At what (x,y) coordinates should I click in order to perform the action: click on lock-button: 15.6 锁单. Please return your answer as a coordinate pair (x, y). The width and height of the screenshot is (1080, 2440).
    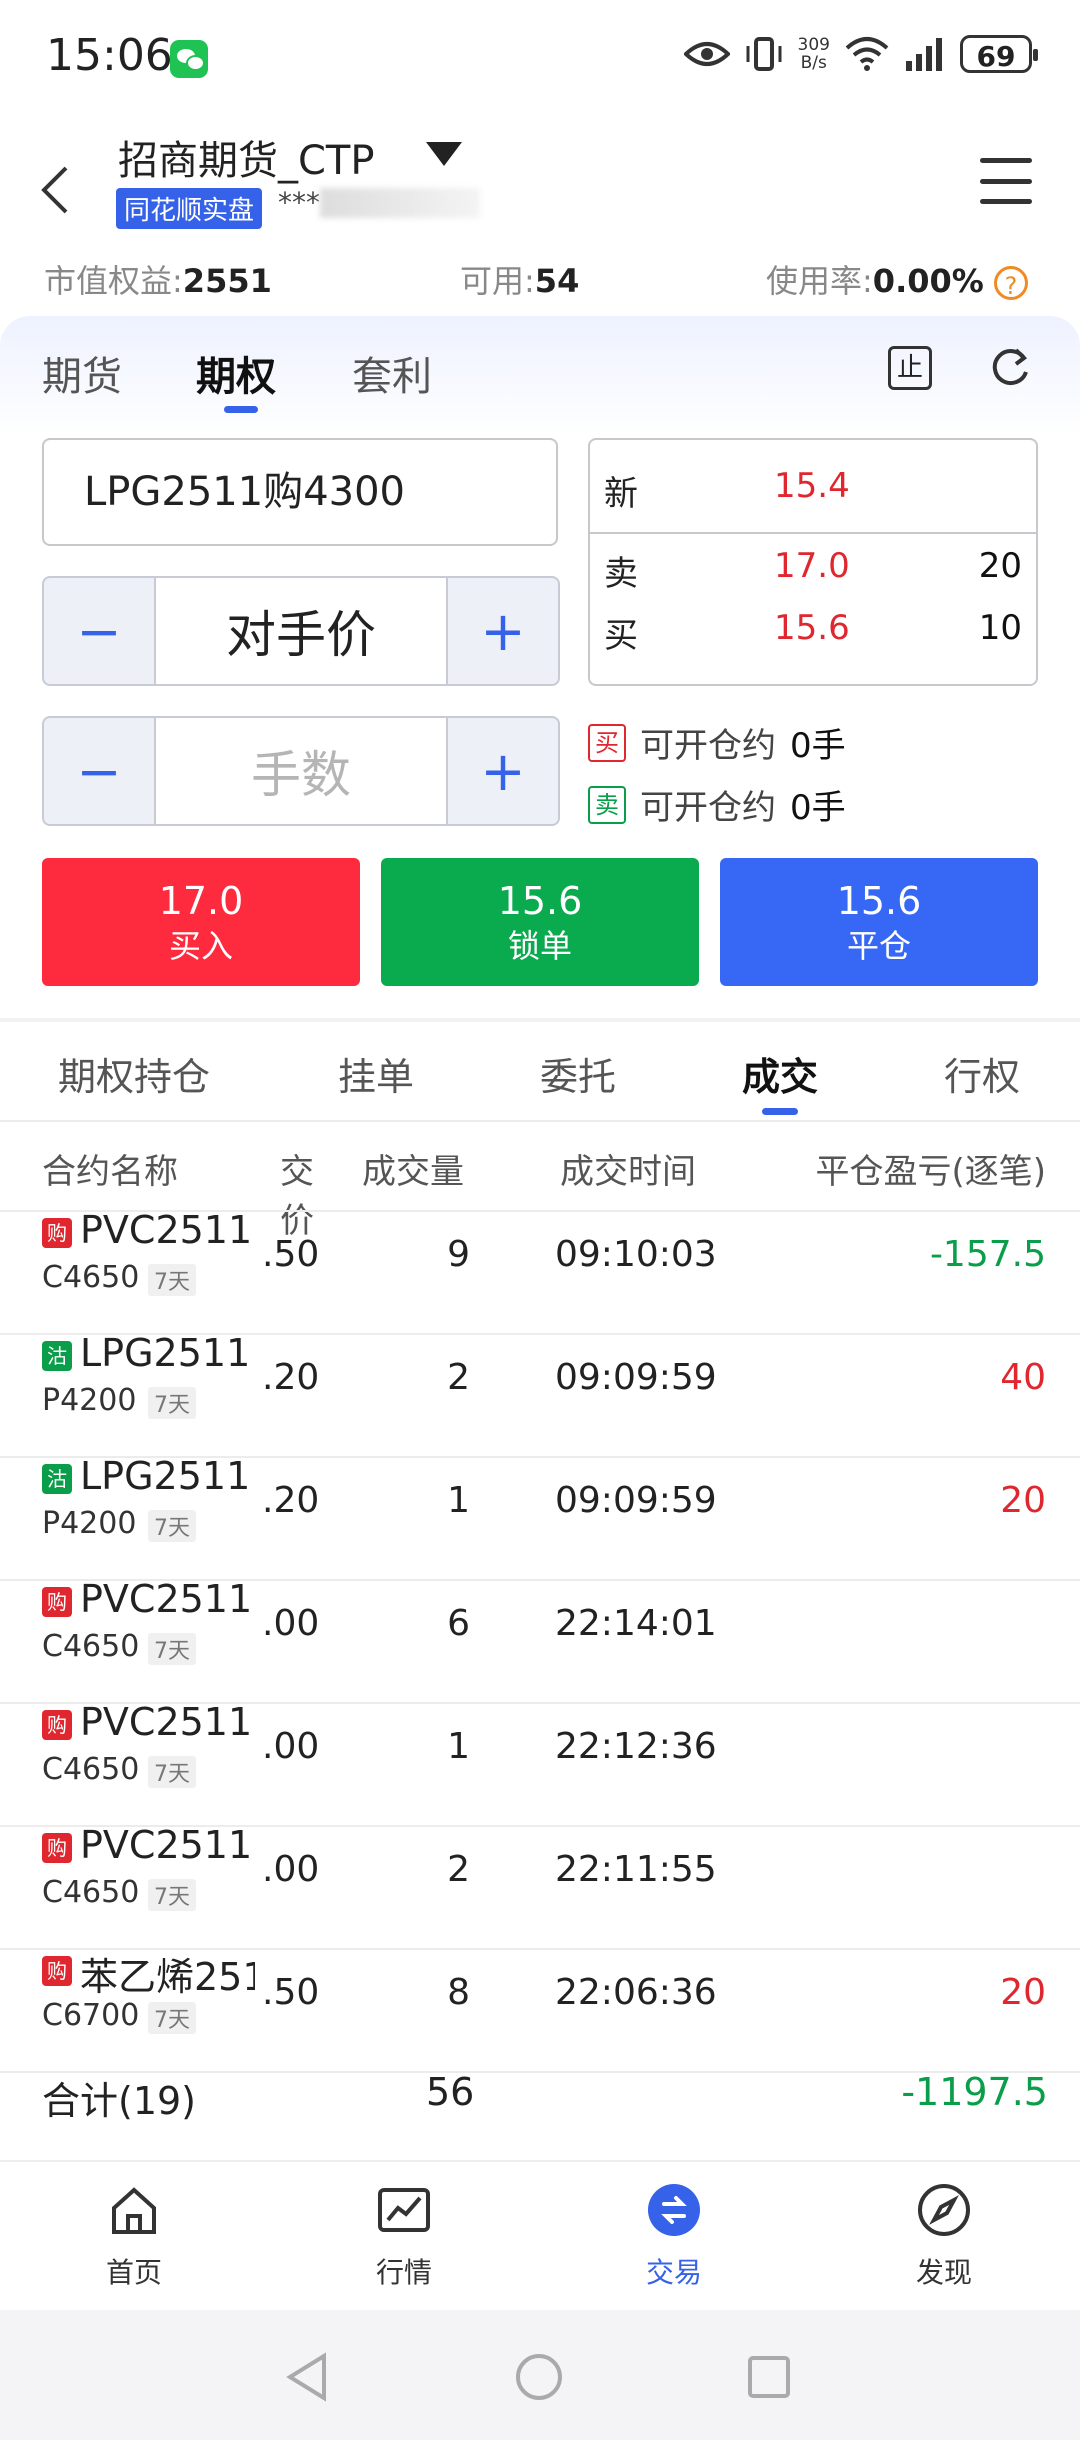
    Looking at the image, I should click on (540, 922).